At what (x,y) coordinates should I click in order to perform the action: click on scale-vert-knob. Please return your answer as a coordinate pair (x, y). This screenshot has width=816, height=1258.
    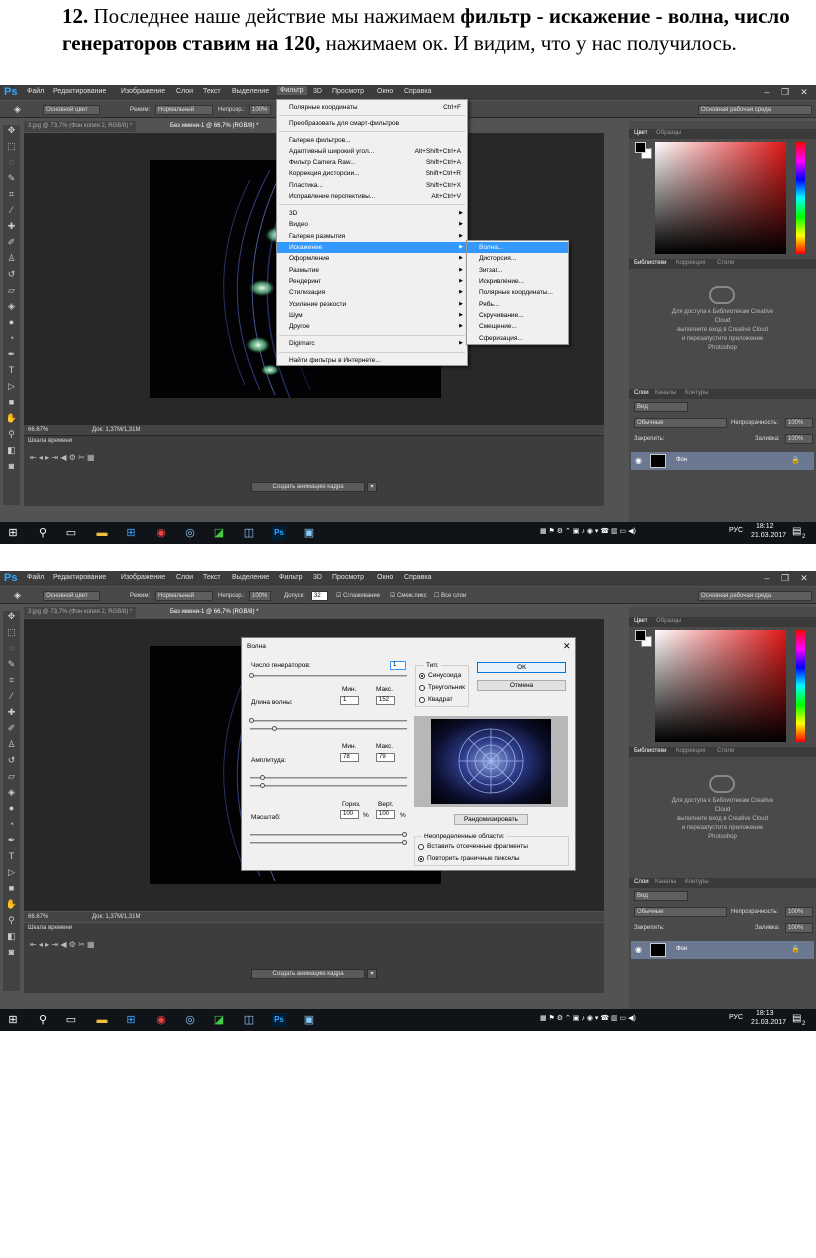
    Looking at the image, I should click on (404, 842).